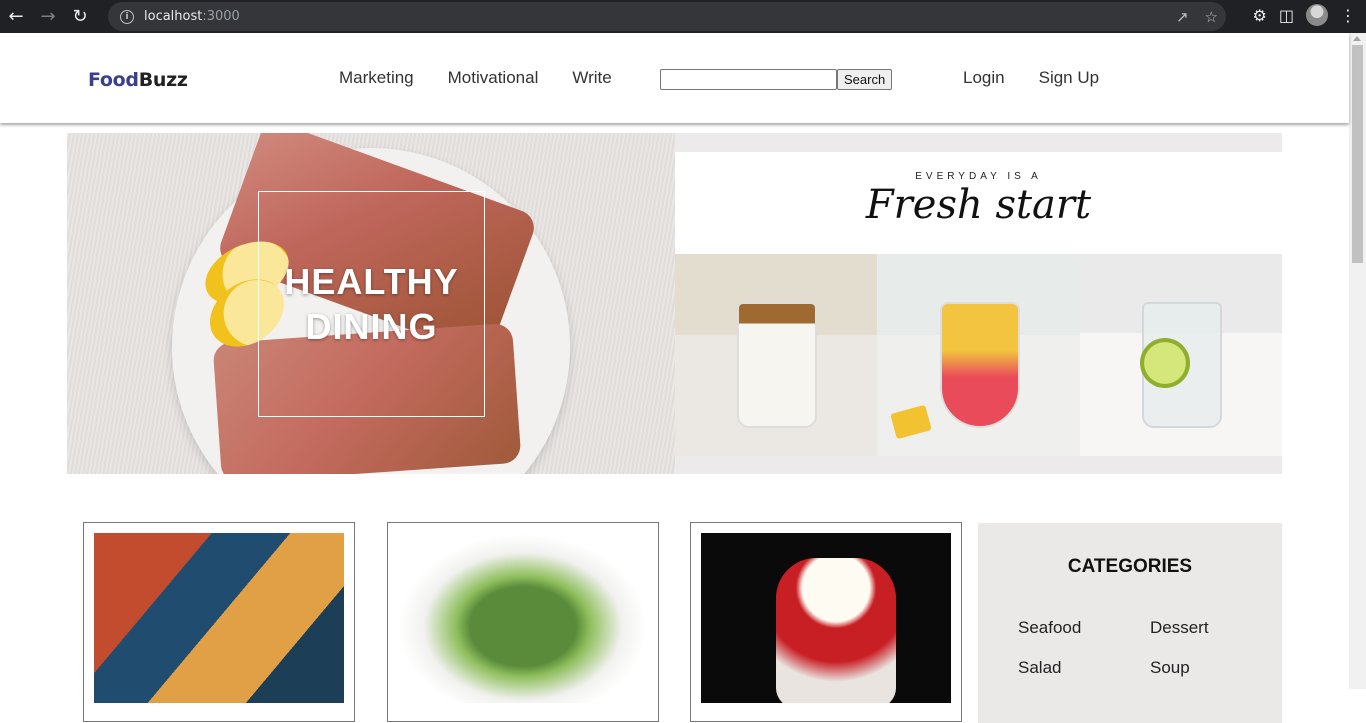 The image size is (1366, 723). What do you see at coordinates (1179, 628) in the screenshot?
I see `category-dessert: Dessert` at bounding box center [1179, 628].